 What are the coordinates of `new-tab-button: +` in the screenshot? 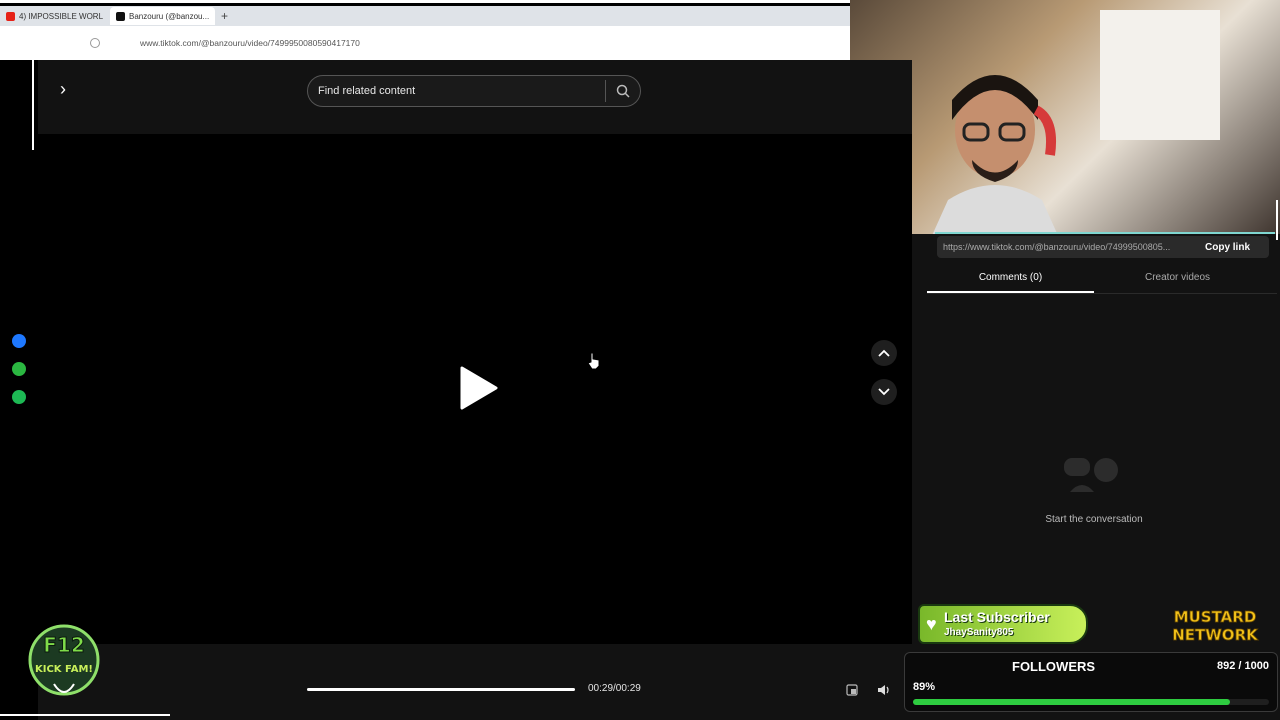 It's located at (224, 16).